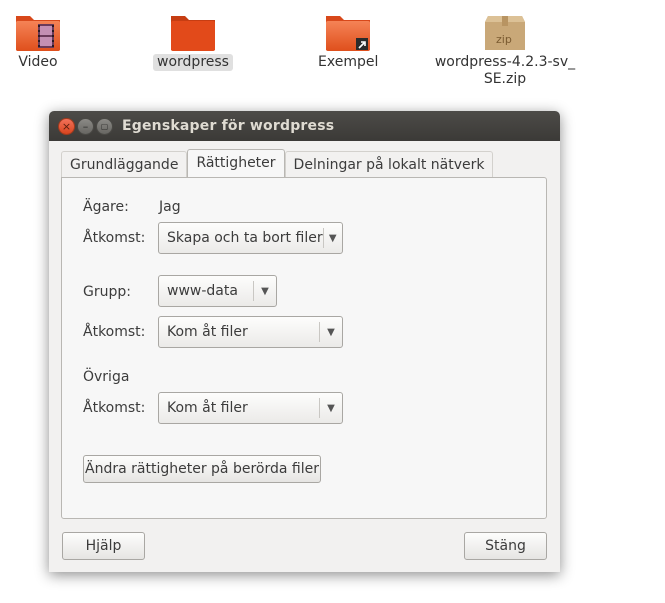 The width and height of the screenshot is (665, 603). What do you see at coordinates (202, 291) in the screenshot?
I see `group-value: www-data` at bounding box center [202, 291].